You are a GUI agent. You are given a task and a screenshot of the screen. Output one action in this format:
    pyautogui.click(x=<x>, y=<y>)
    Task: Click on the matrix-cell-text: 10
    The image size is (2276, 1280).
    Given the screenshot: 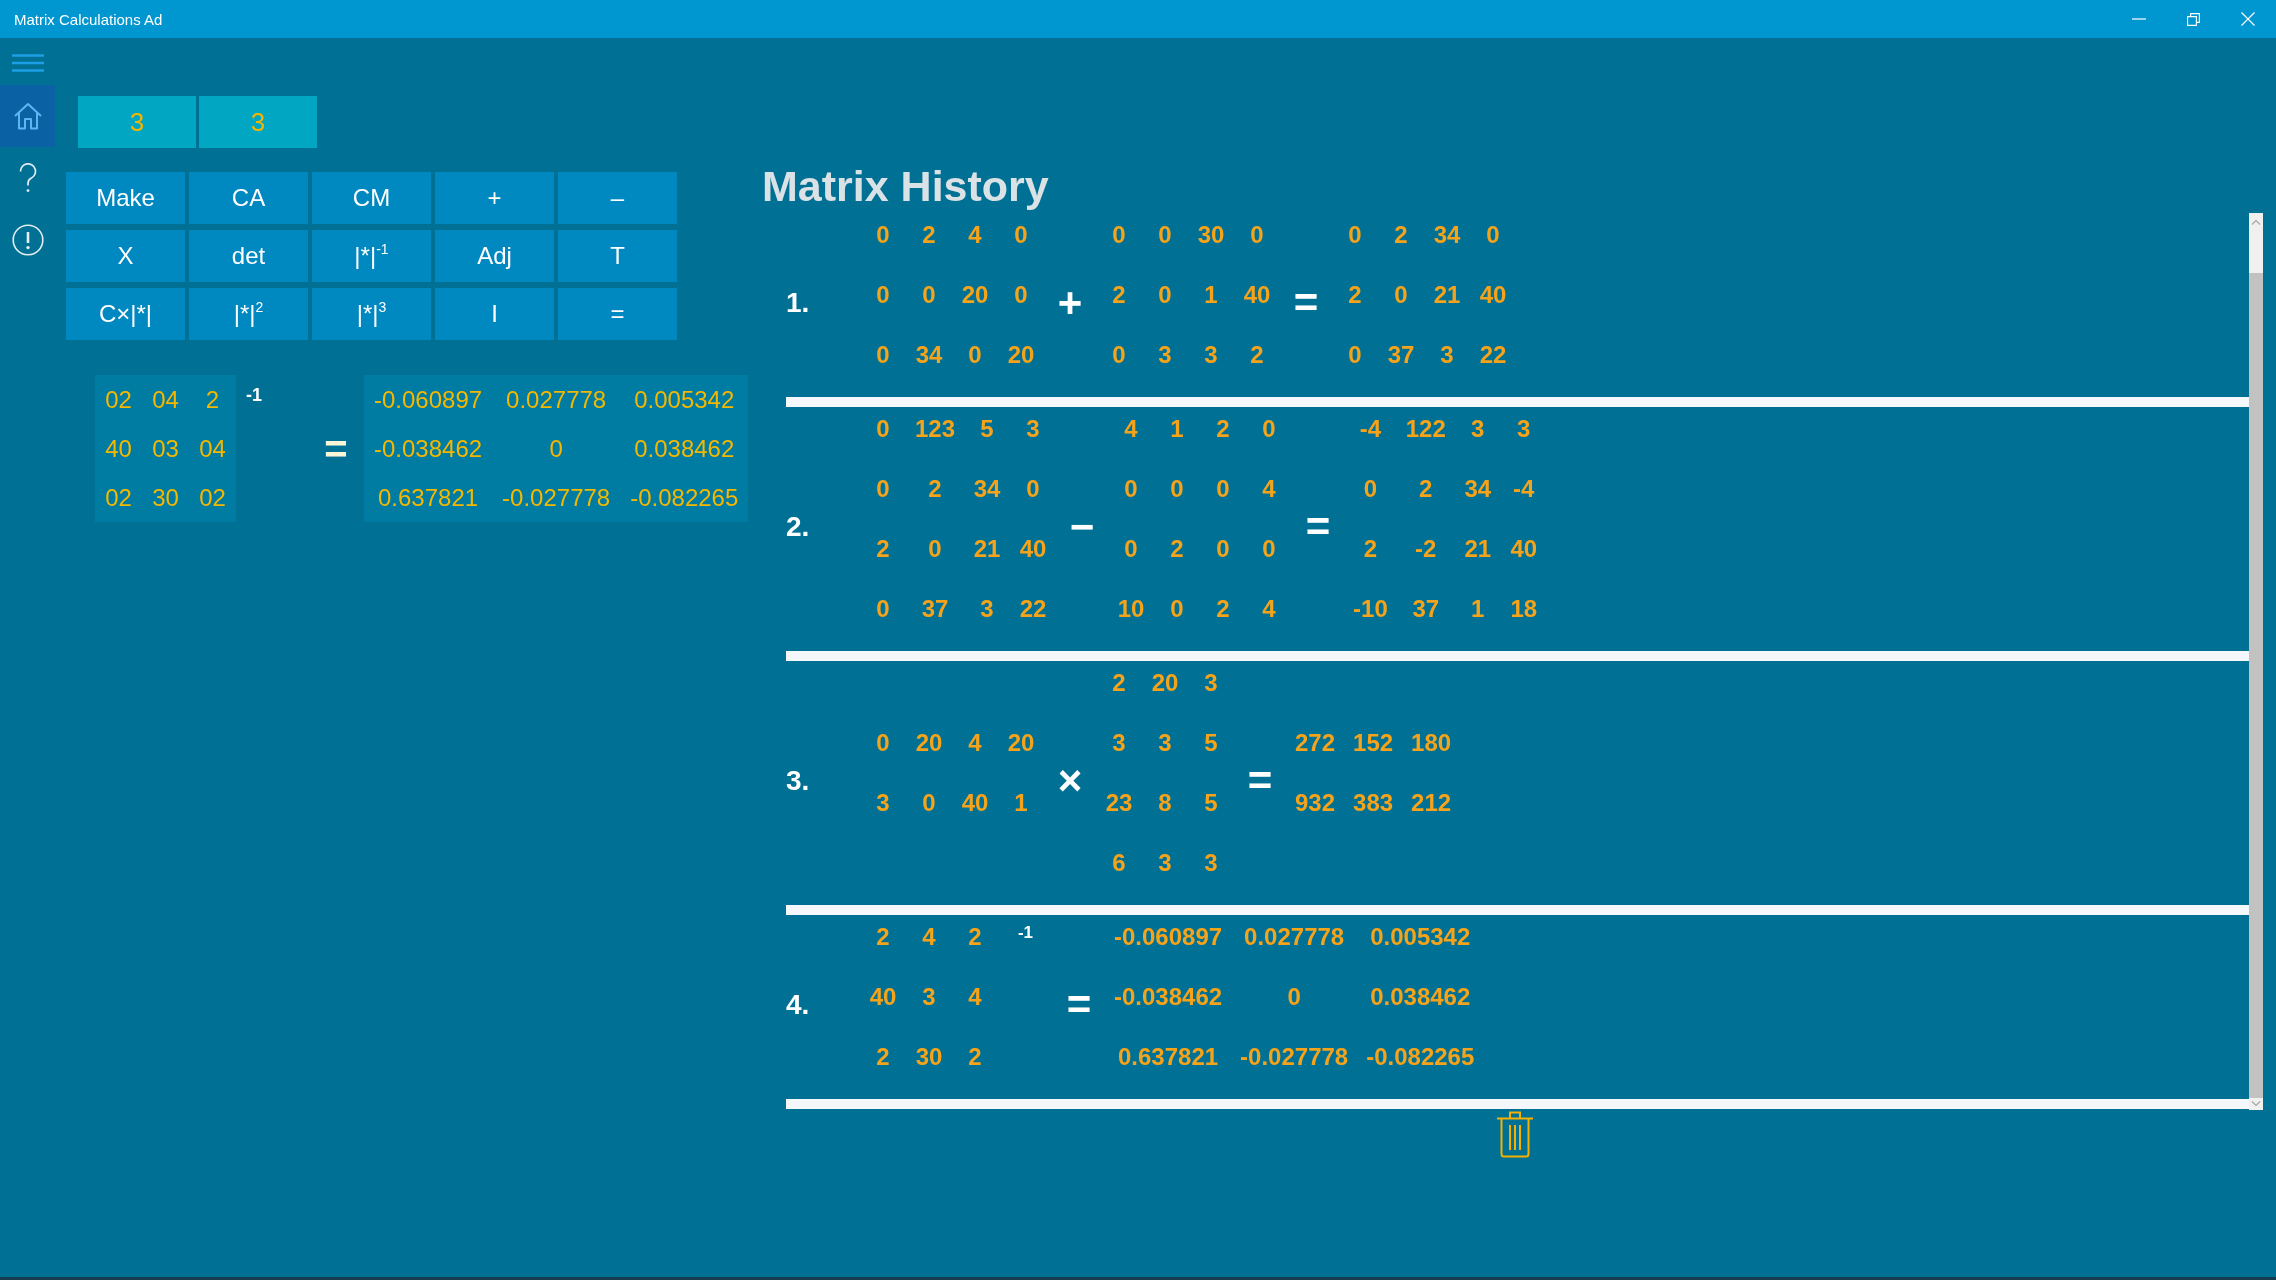 What is the action you would take?
    pyautogui.click(x=1131, y=609)
    